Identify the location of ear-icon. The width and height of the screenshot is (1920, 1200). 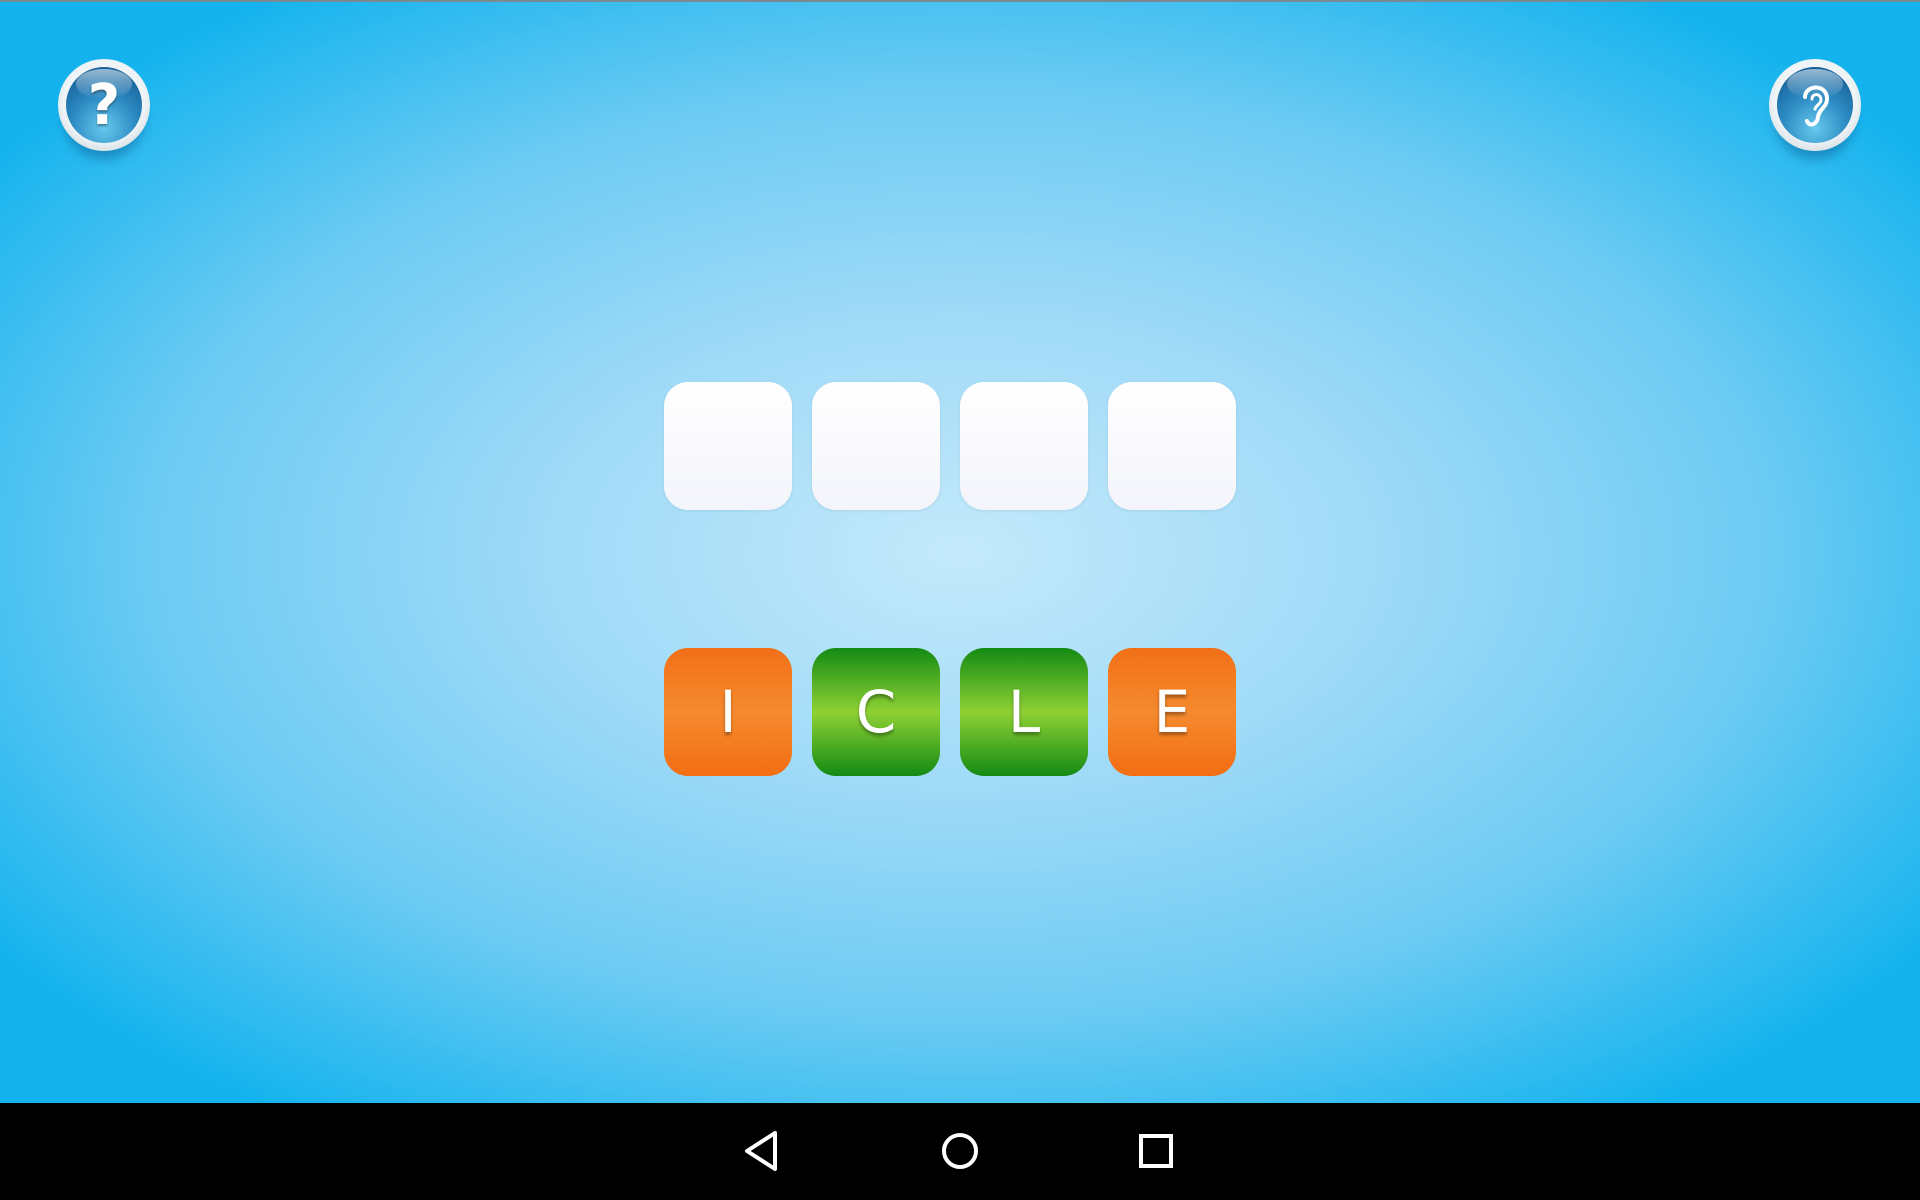
(1816, 106).